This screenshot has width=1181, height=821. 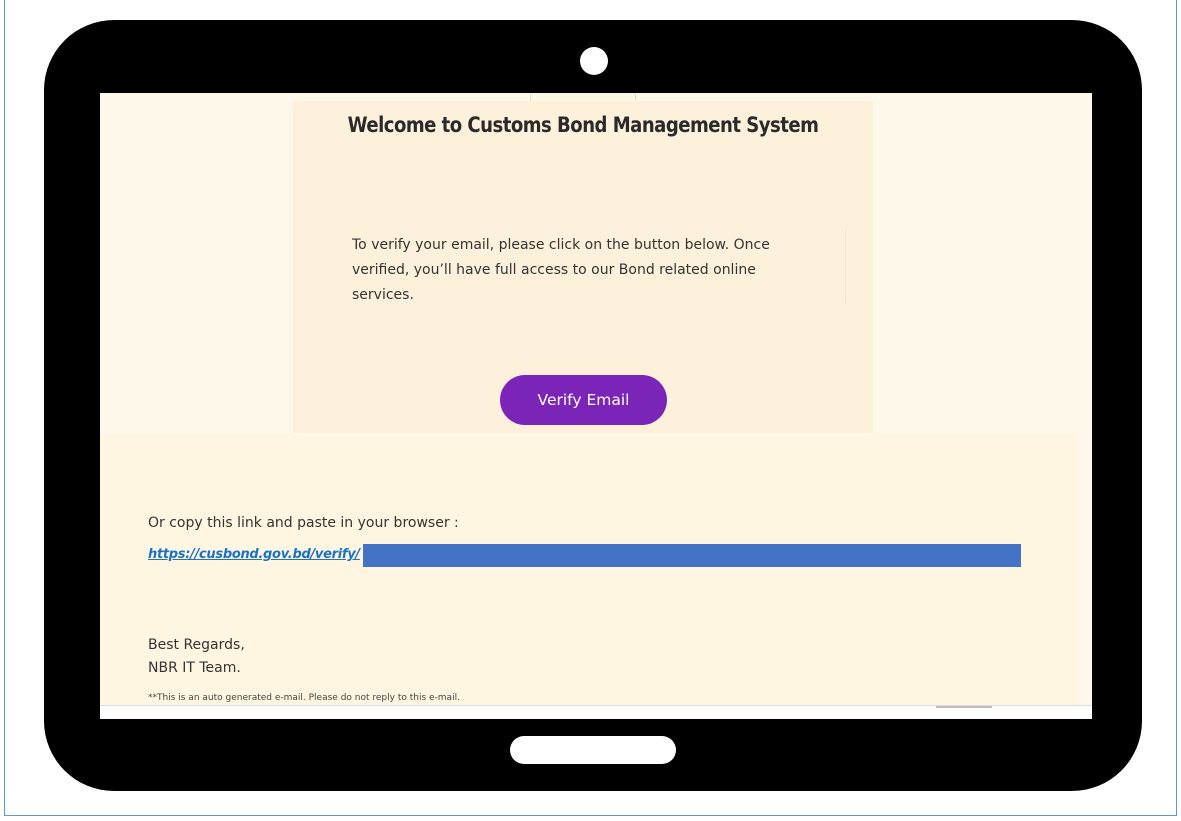 I want to click on tablet-camera-icon, so click(x=594, y=61).